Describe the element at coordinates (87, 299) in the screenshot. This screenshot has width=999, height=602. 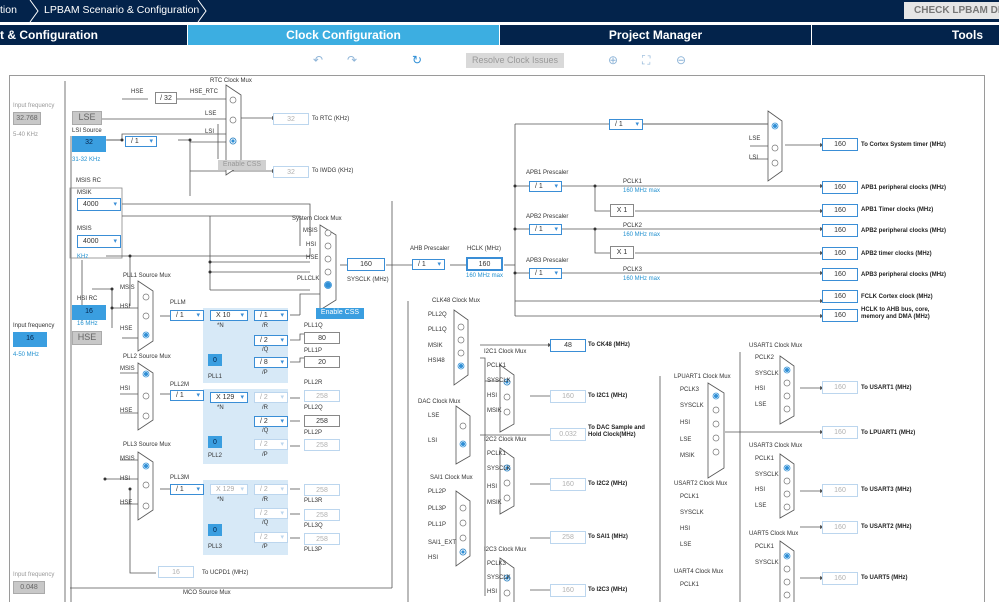
I see `hsi-rc-label: HSI RC` at that location.